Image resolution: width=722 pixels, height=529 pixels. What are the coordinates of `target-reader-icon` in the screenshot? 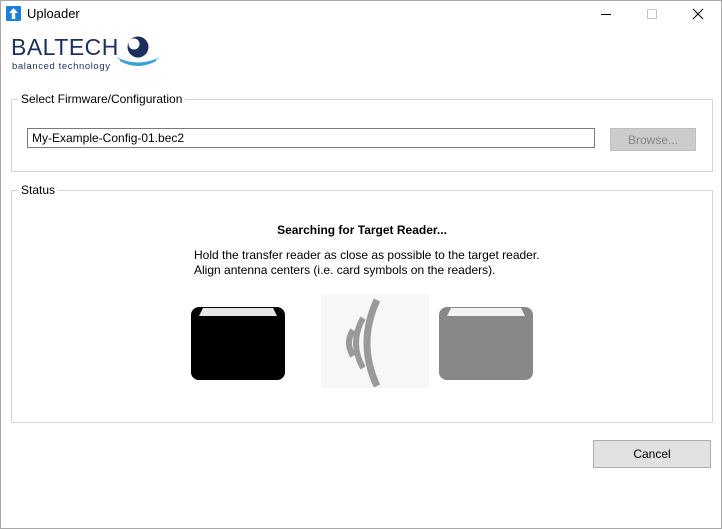 It's located at (486, 343).